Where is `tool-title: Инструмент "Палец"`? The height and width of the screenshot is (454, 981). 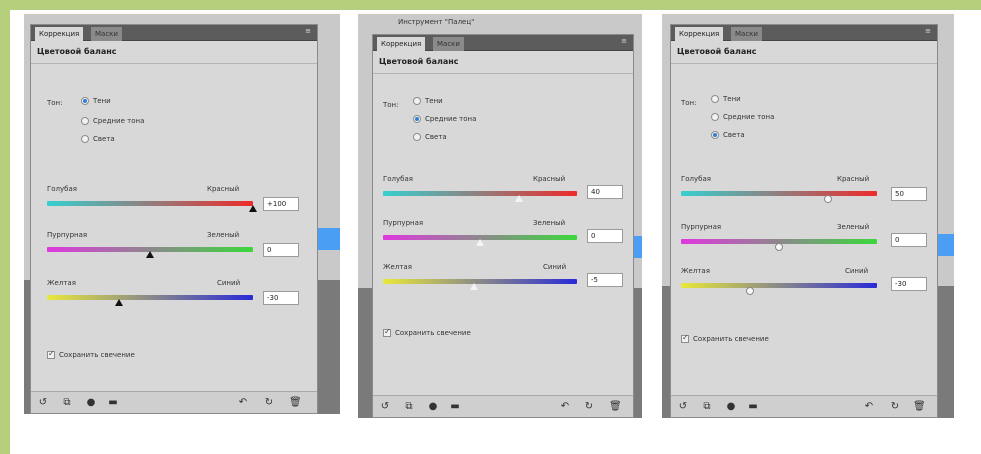 tool-title: Инструмент "Палец" is located at coordinates (436, 22).